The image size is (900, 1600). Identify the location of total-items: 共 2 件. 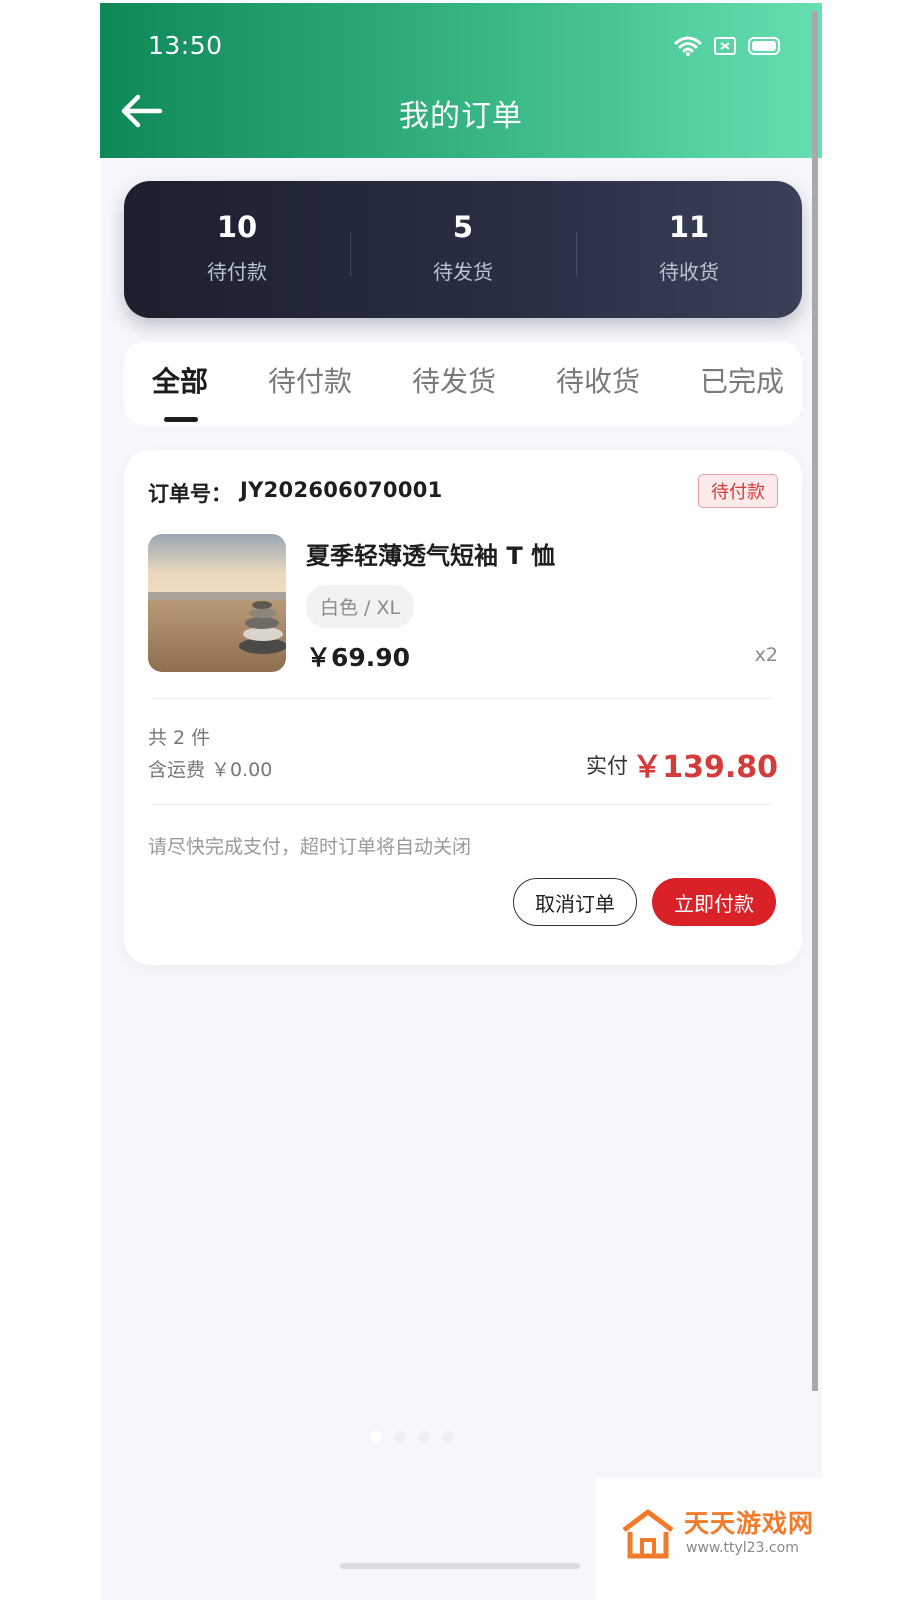
(179, 738).